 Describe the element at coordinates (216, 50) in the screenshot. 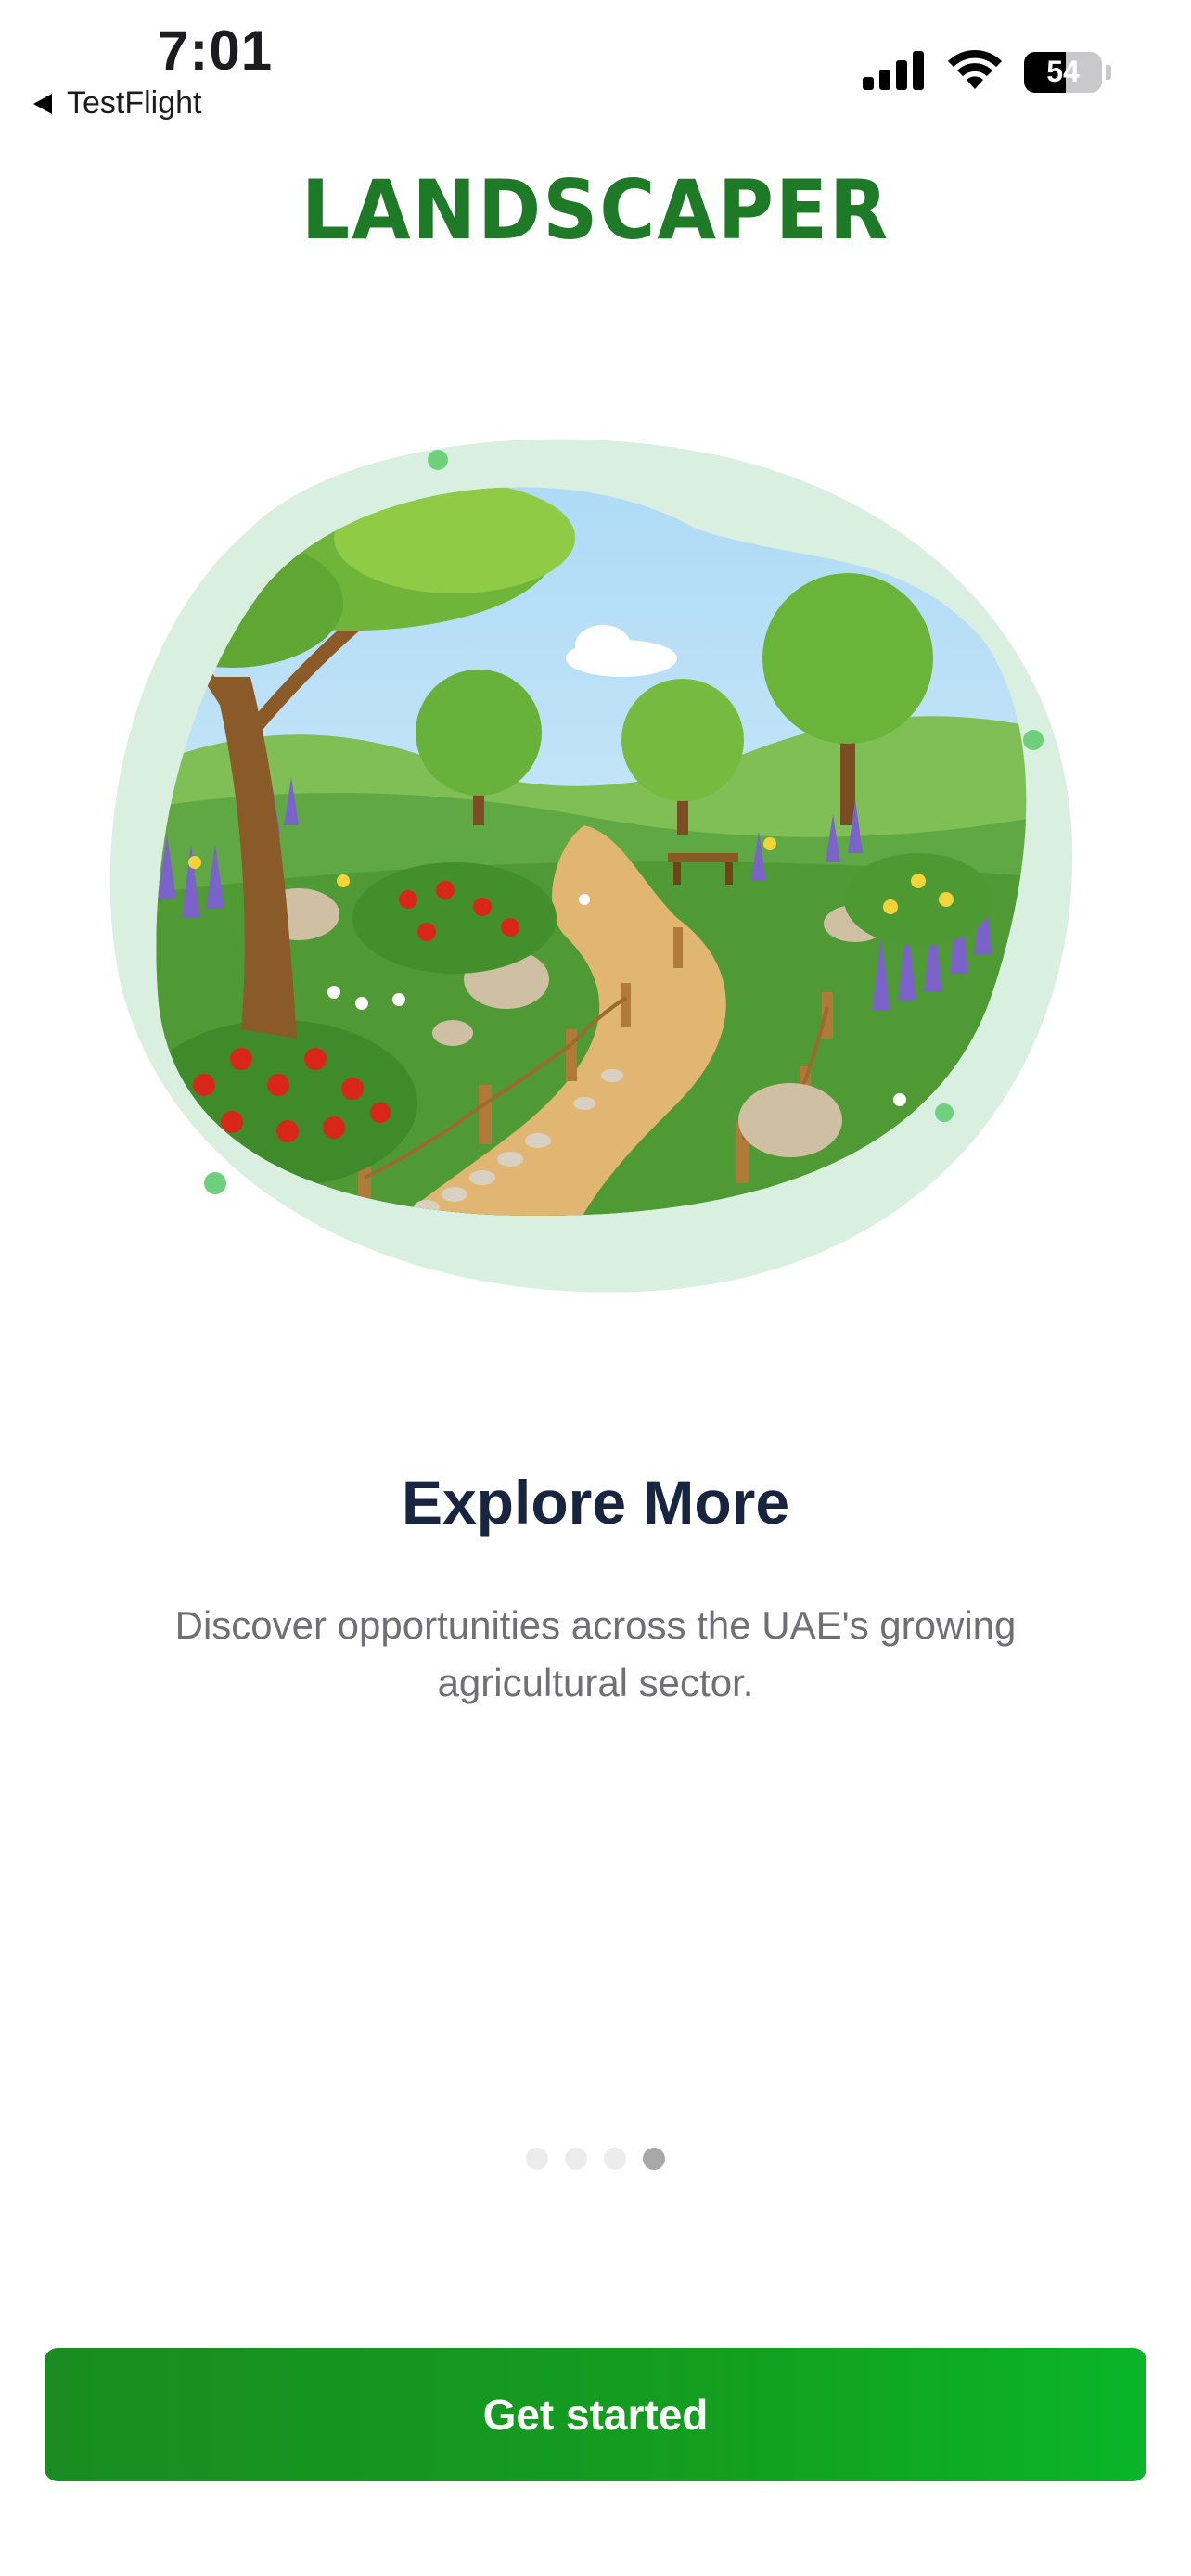

I see `status-time: 7:01` at that location.